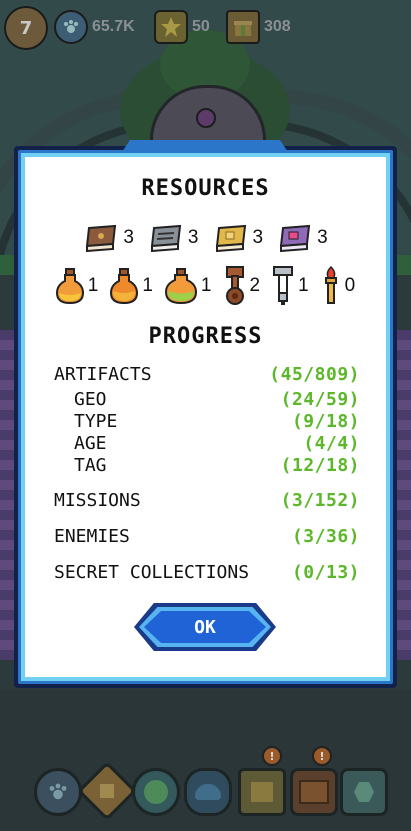 This screenshot has height=831, width=411. Describe the element at coordinates (166, 238) in the screenshot. I see `gray-book-icon` at that location.